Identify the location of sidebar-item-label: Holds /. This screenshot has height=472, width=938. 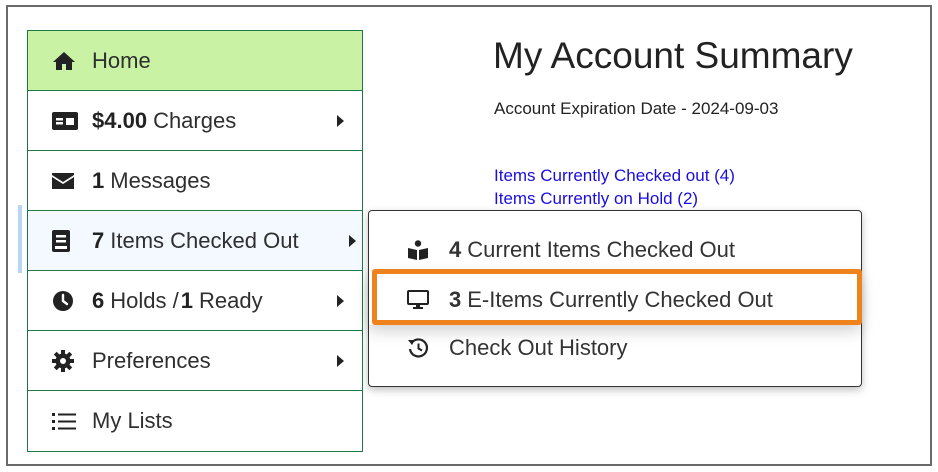
(144, 300).